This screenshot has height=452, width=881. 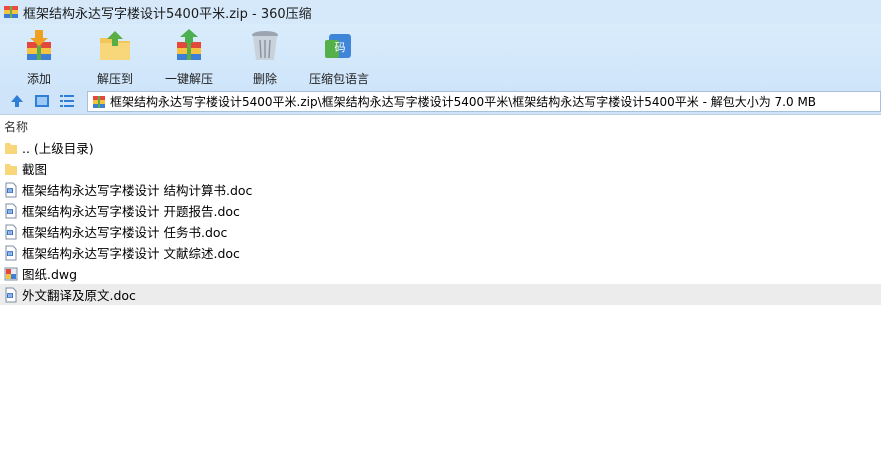 I want to click on list-view-icon, so click(x=67, y=101).